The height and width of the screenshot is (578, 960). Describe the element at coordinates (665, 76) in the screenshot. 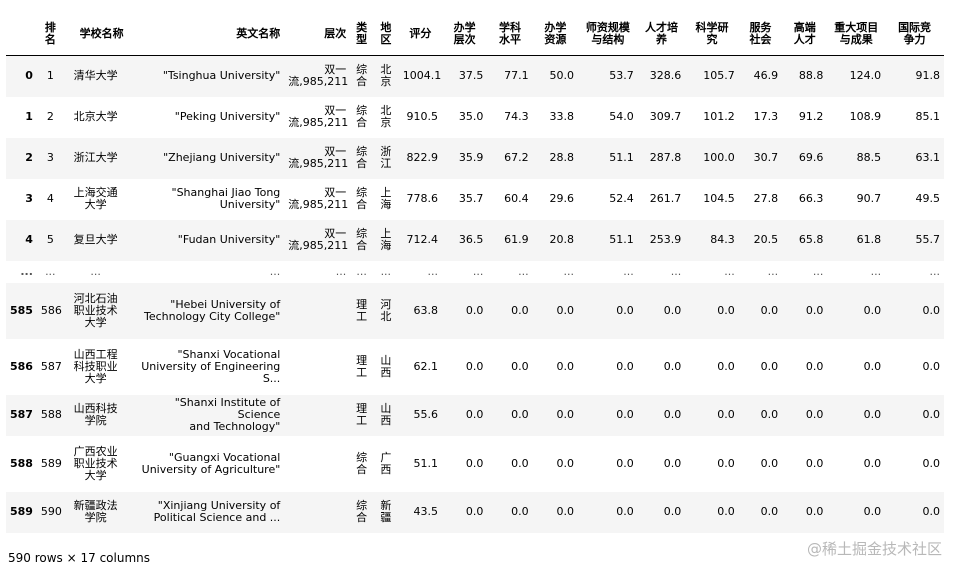

I see `cell-talent: 328.6` at that location.